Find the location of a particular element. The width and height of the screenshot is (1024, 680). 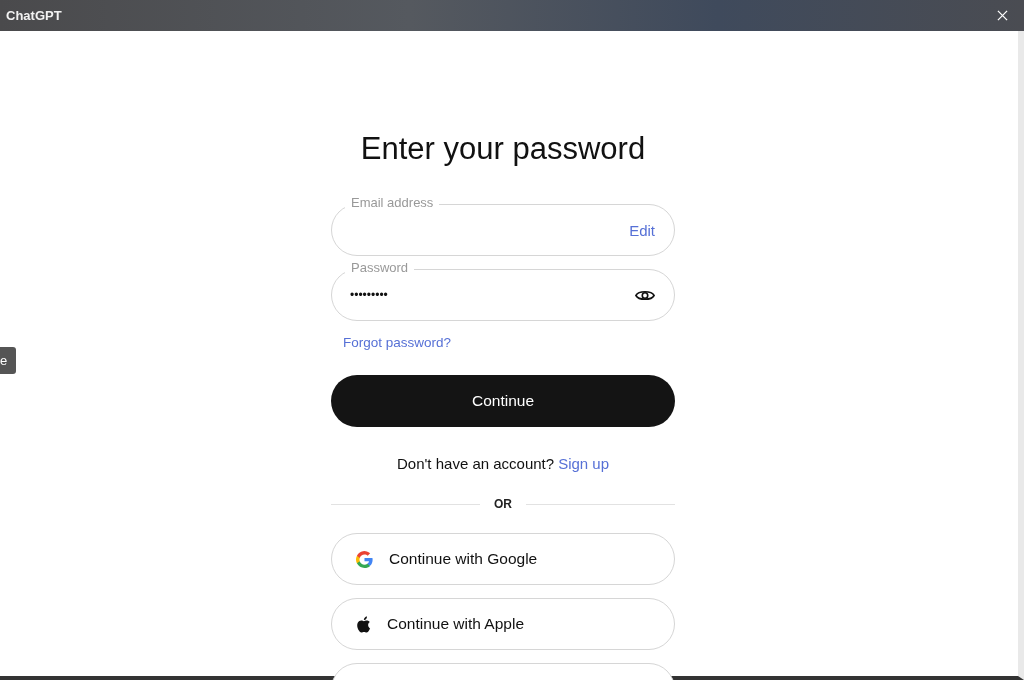

password-value: ••••••••• is located at coordinates (369, 295).